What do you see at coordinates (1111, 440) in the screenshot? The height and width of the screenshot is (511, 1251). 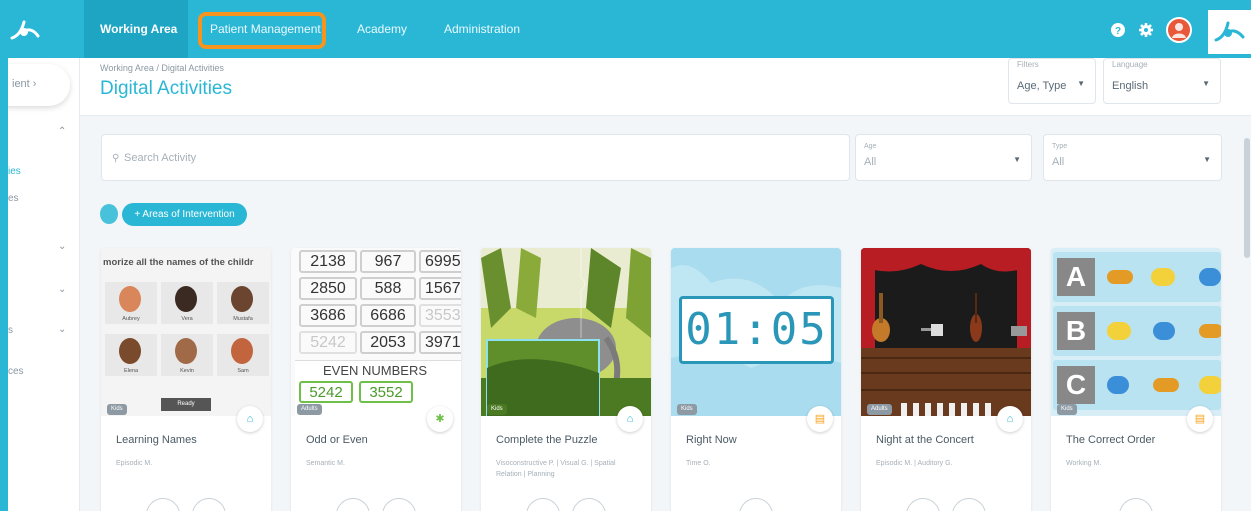 I see `card-title: The Correct Order` at bounding box center [1111, 440].